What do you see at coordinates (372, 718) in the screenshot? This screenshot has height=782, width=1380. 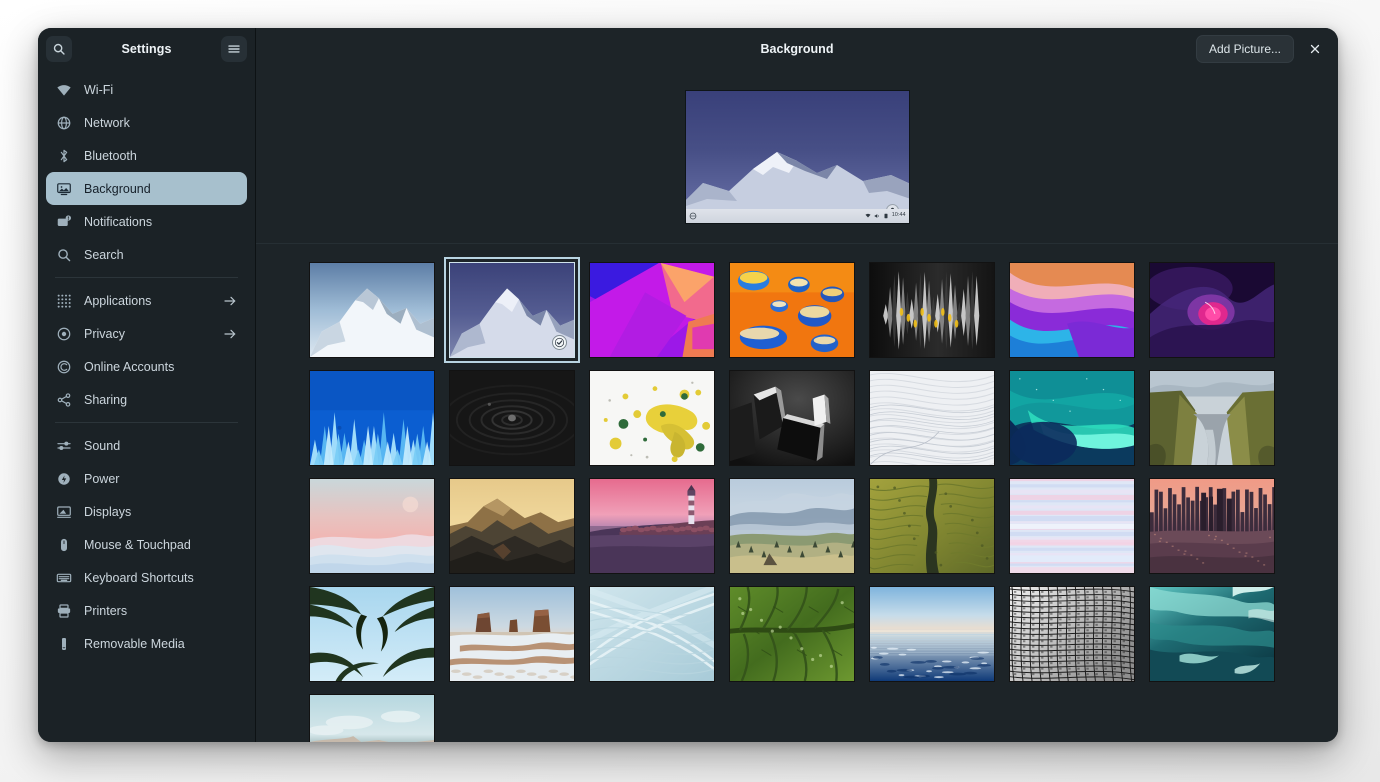 I see `wallpaper-tile-coastal-beach` at bounding box center [372, 718].